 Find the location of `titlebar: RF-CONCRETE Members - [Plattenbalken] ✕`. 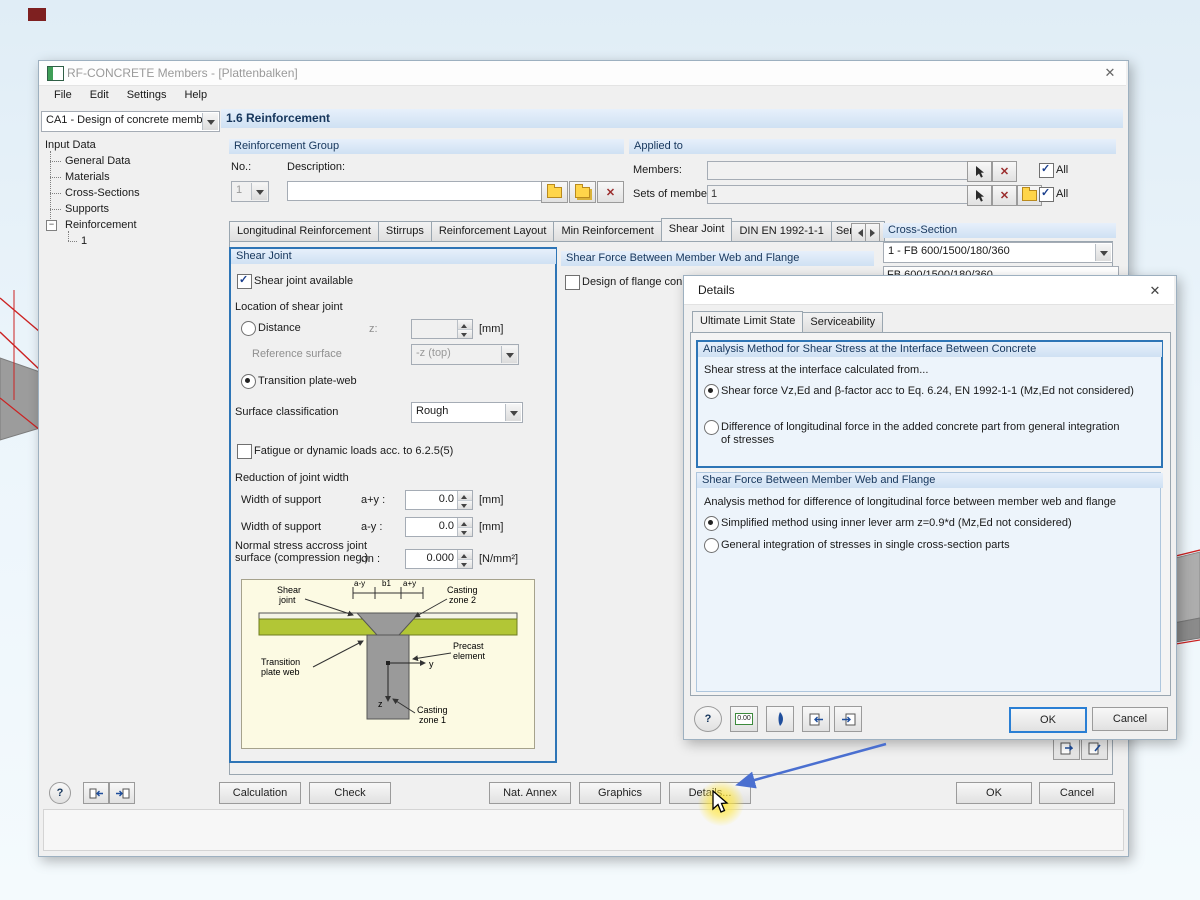

titlebar: RF-CONCRETE Members - [Plattenbalken] ✕ is located at coordinates (582, 73).